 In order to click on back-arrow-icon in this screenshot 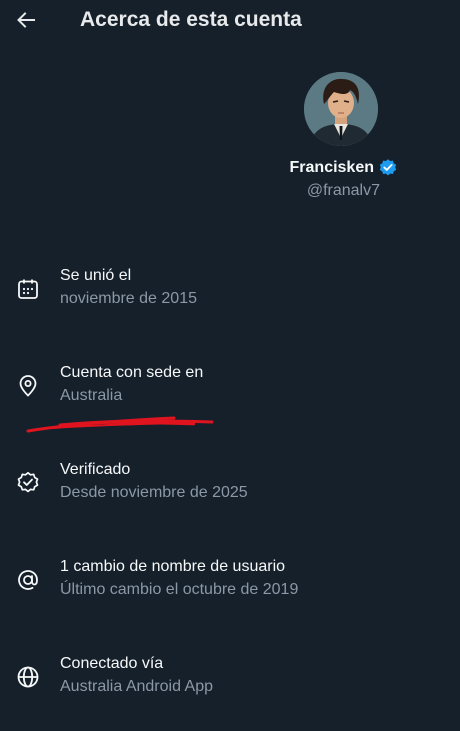, I will do `click(26, 20)`.